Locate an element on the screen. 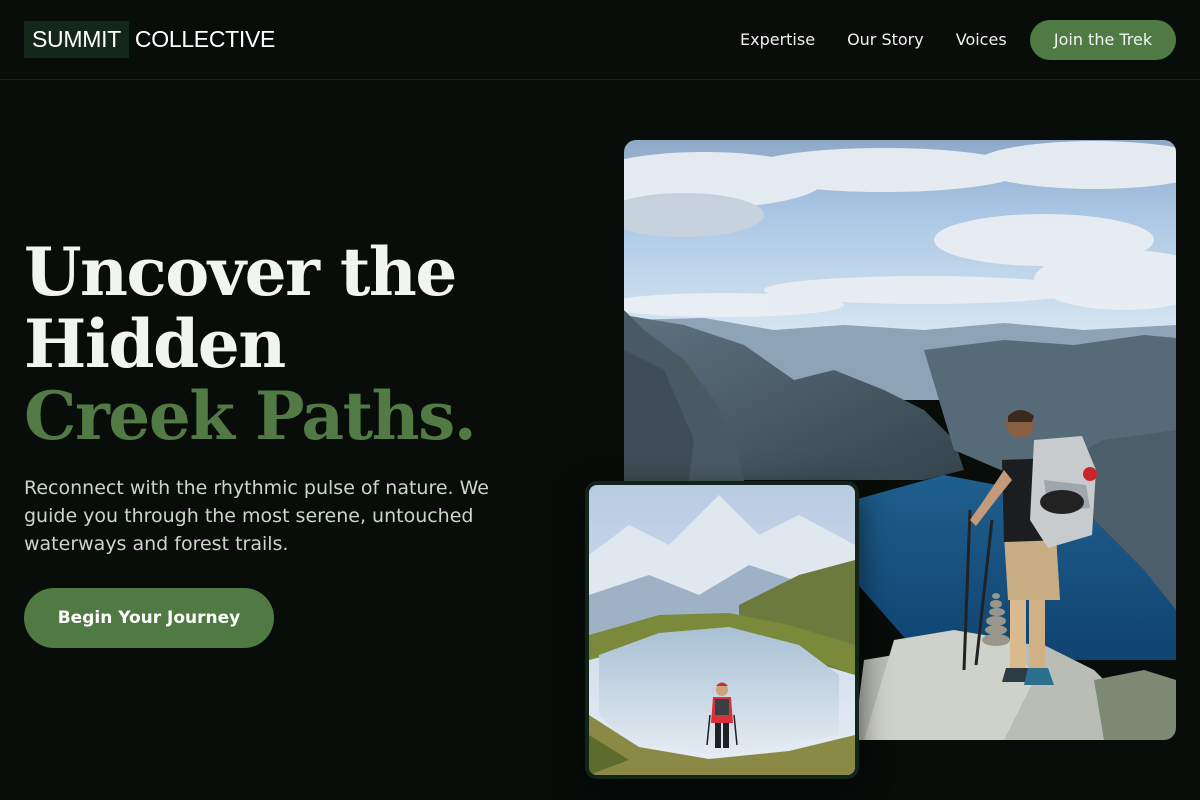 This screenshot has width=1200, height=800. brand-logo: SUMMIT COLLECTIVE is located at coordinates (149, 39).